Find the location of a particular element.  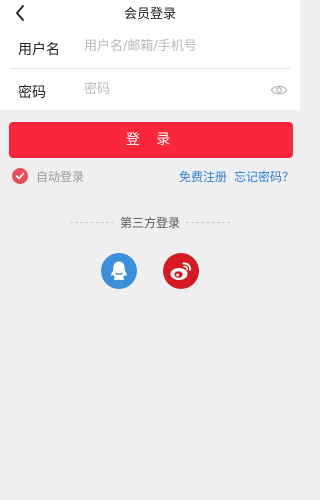

divider-line-left is located at coordinates (92, 222).